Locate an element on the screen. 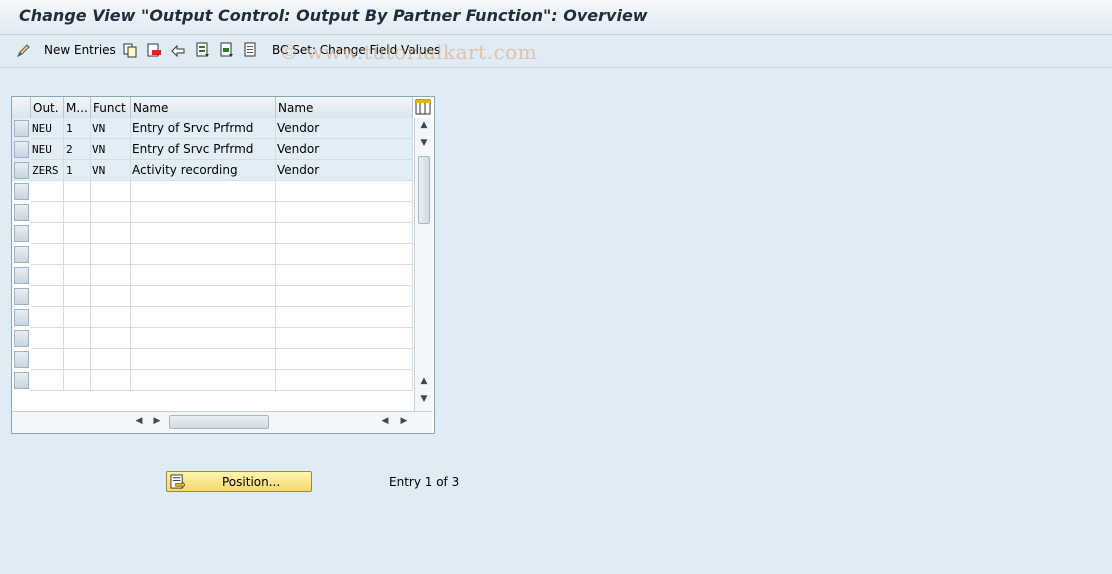 Image resolution: width=1112 pixels, height=574 pixels. copy-icon is located at coordinates (130, 50).